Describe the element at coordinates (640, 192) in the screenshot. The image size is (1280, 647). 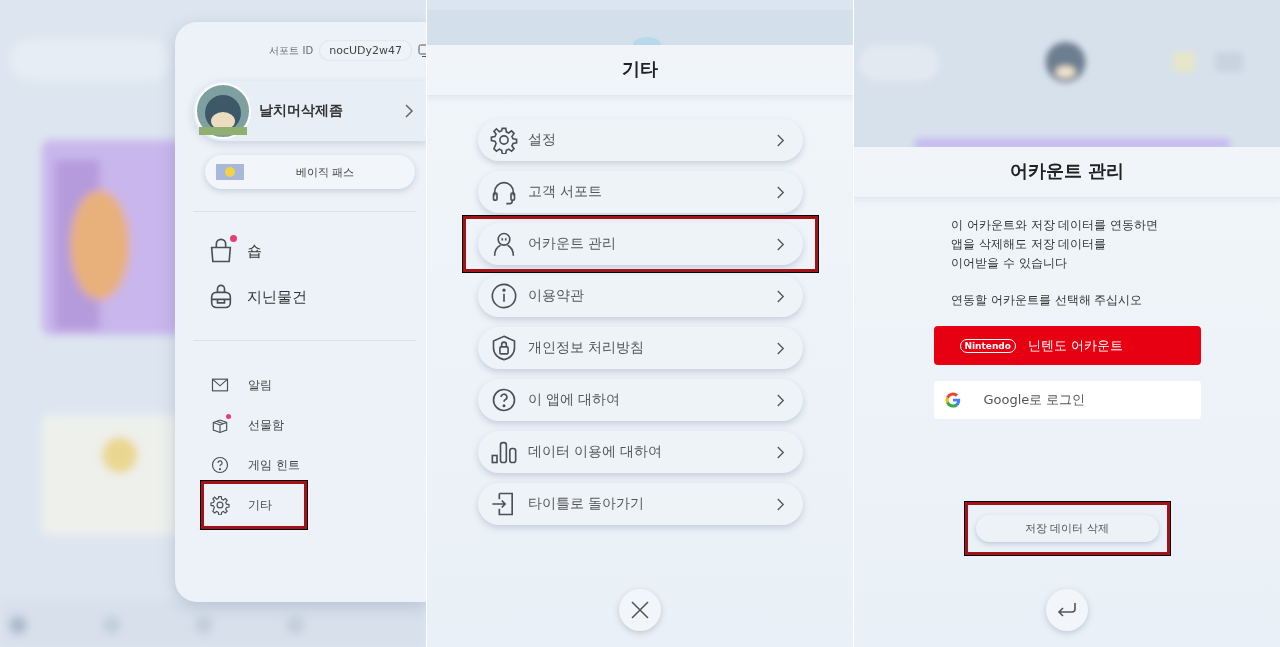
I see `menu-item: 고객 서포트` at that location.